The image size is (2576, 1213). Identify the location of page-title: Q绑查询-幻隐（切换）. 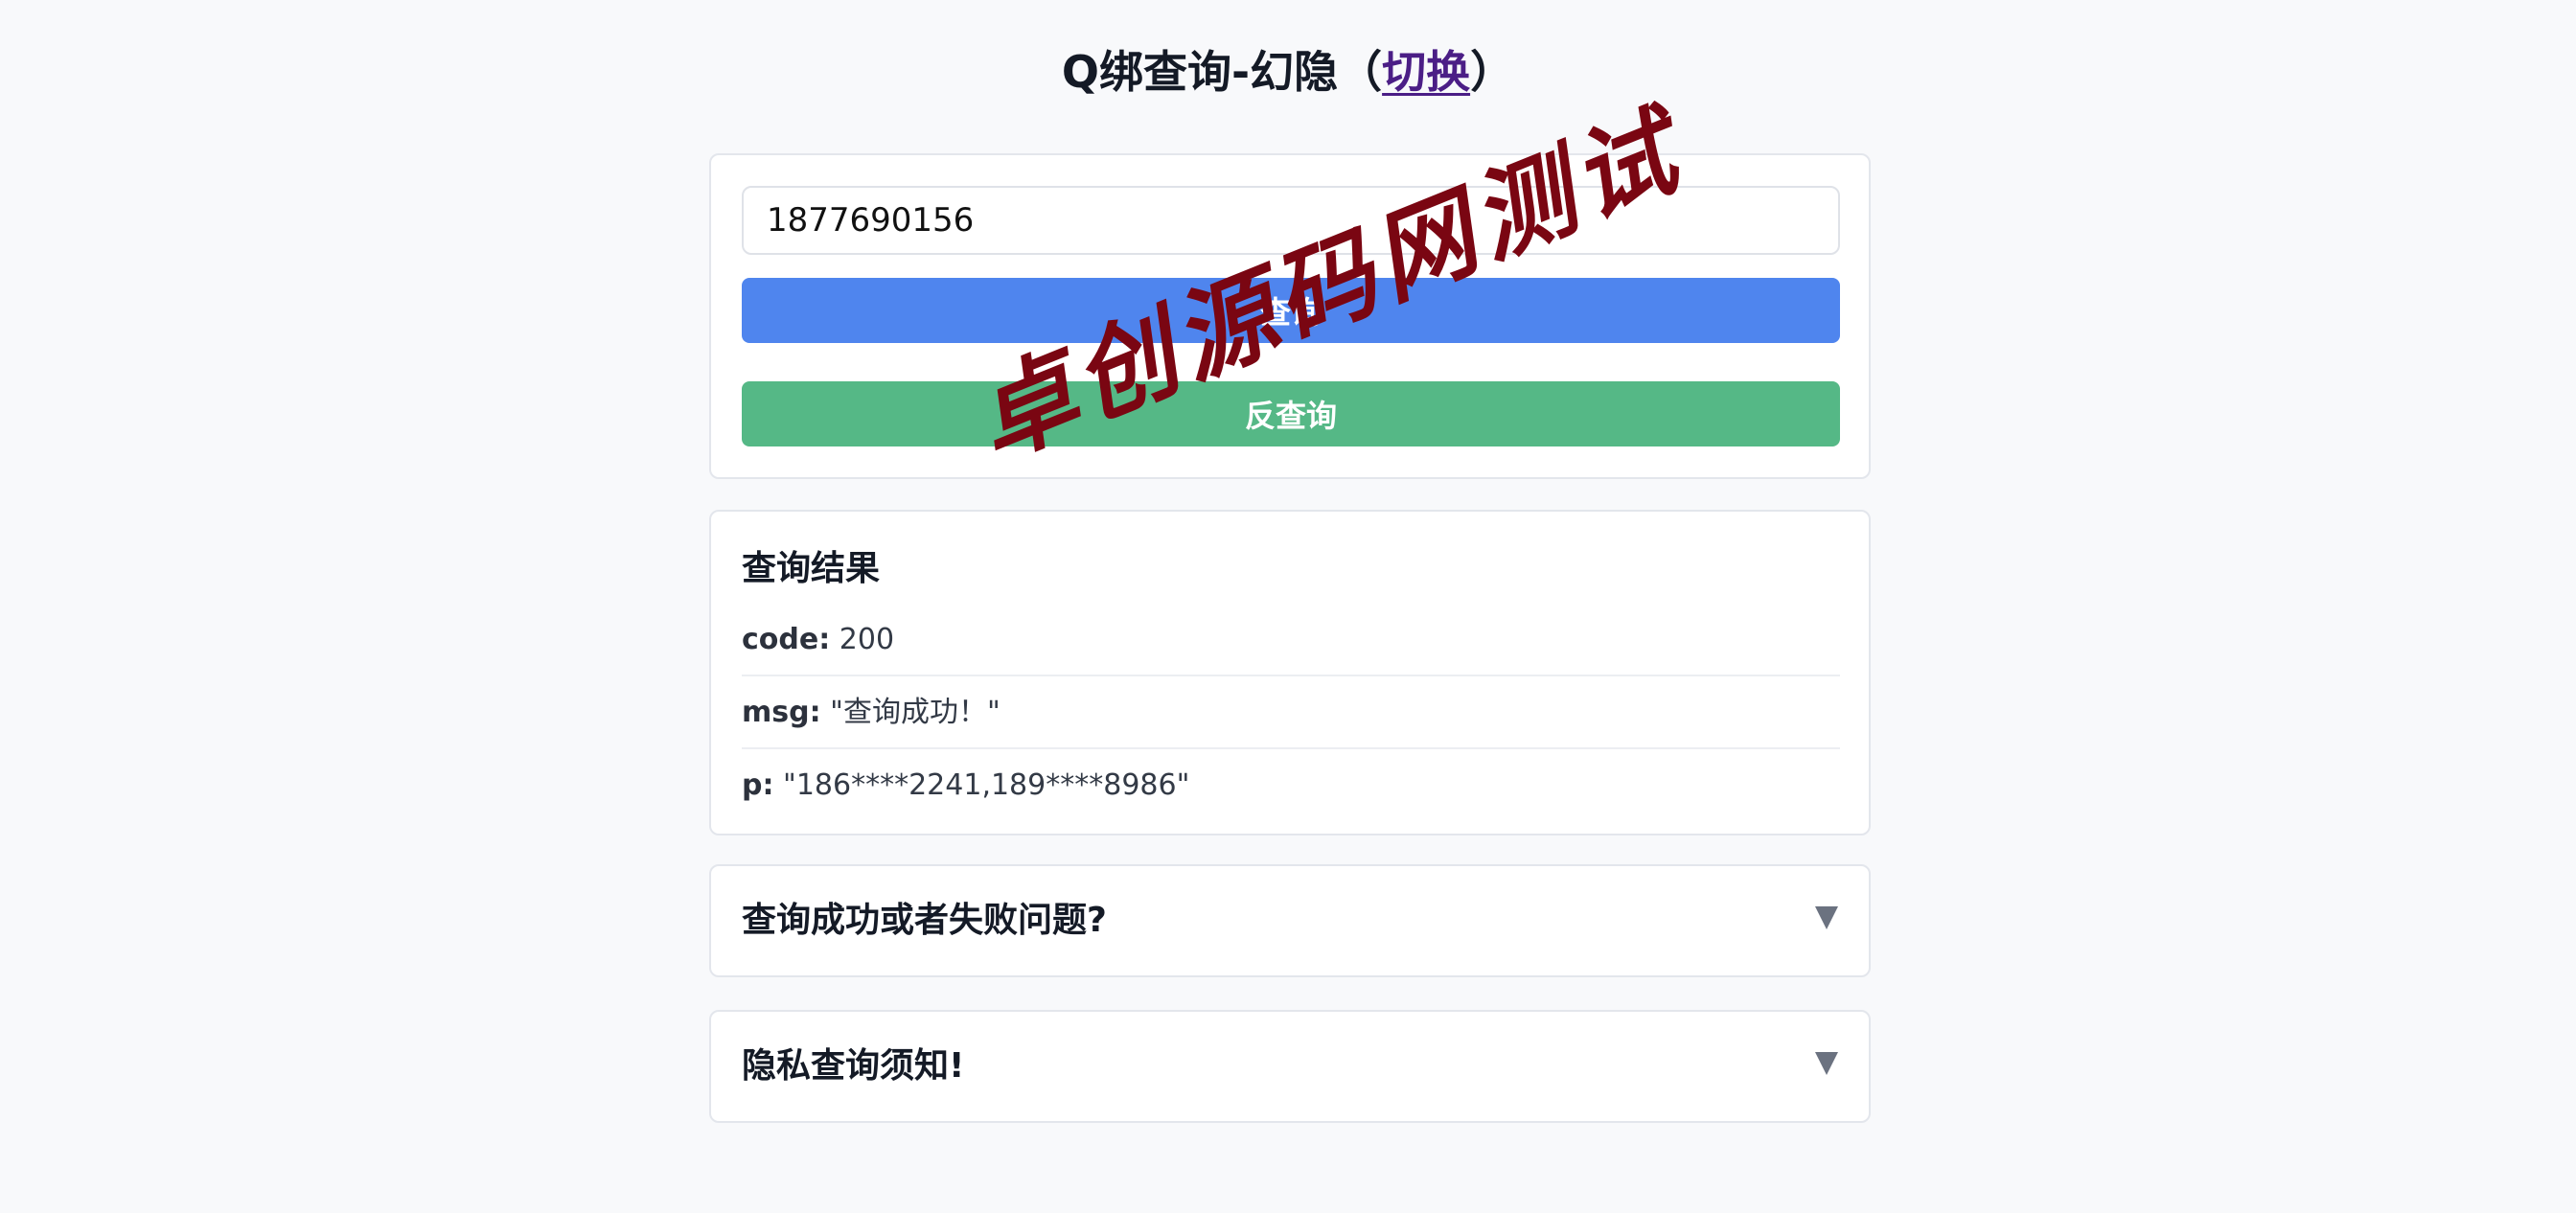
(1288, 71).